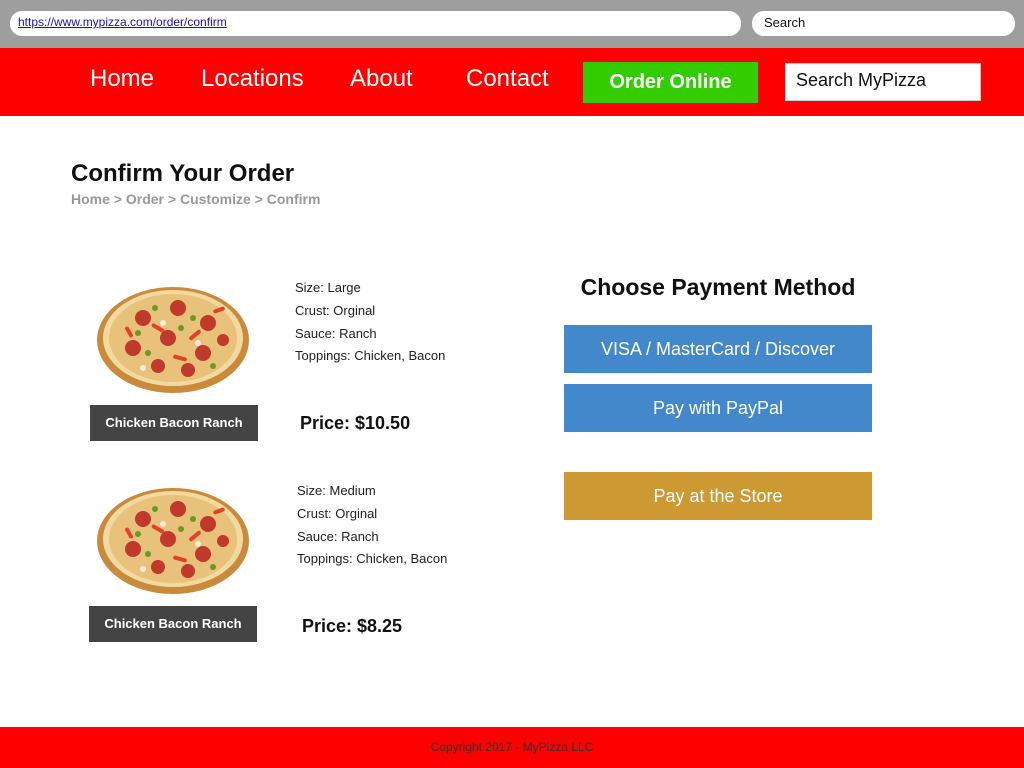  I want to click on item-size: Size: Large, so click(328, 287).